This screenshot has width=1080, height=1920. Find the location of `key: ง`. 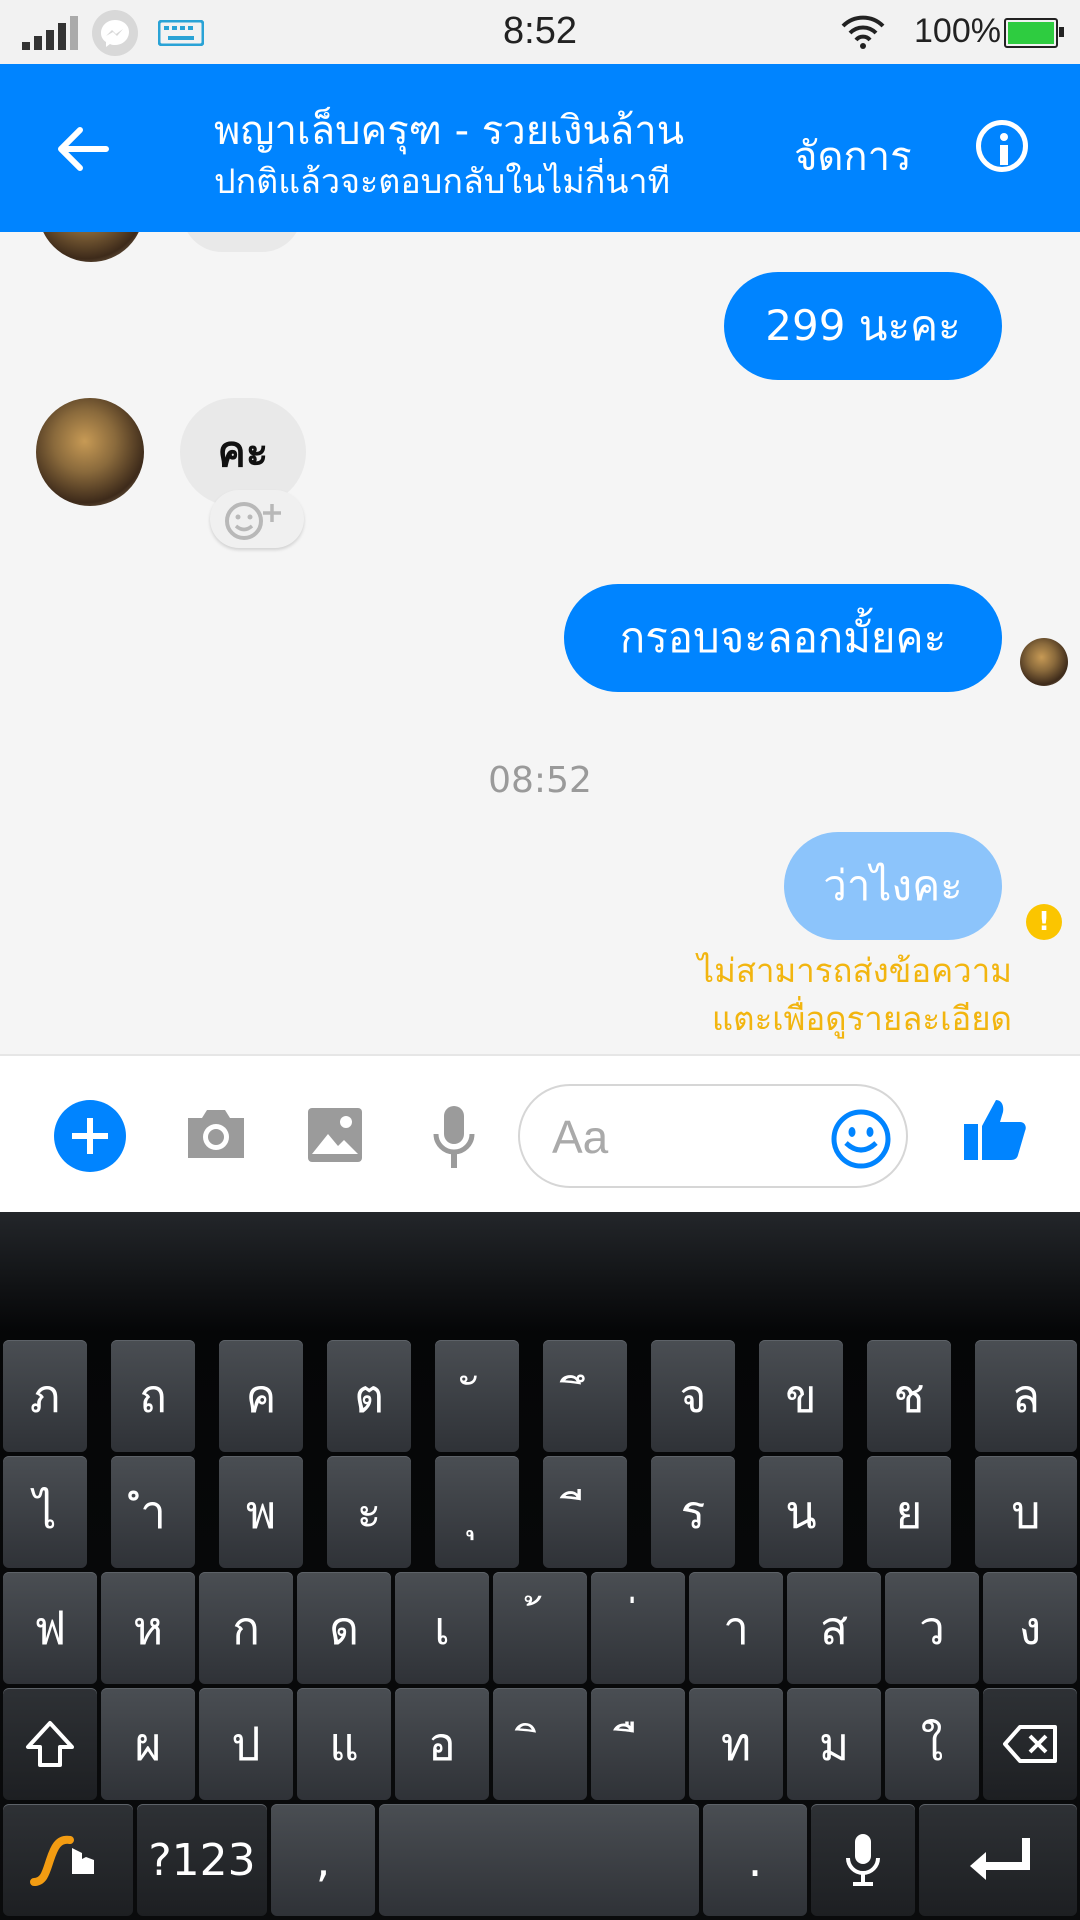

key: ง is located at coordinates (1030, 1628).